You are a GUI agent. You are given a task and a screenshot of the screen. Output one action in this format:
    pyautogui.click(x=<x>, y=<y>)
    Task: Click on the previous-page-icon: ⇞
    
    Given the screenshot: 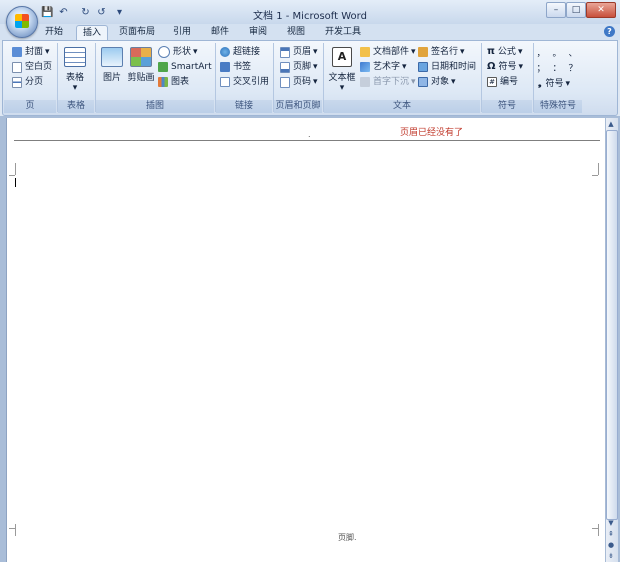 What is the action you would take?
    pyautogui.click(x=611, y=534)
    